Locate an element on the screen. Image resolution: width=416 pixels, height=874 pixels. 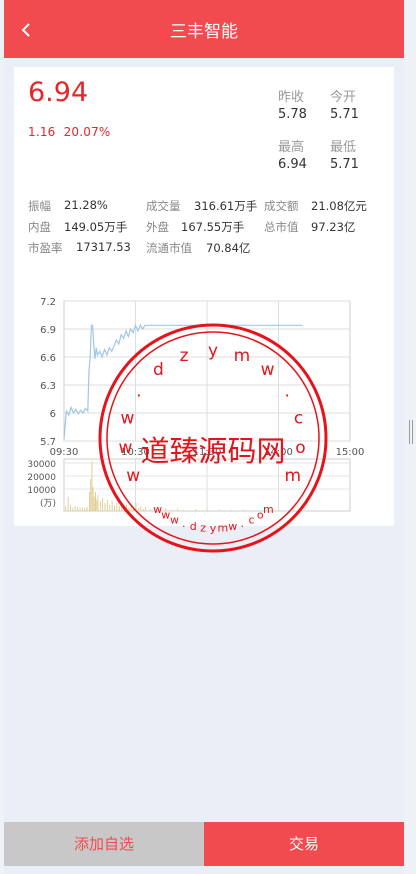
stat-label: 市盈率 is located at coordinates (45, 248).